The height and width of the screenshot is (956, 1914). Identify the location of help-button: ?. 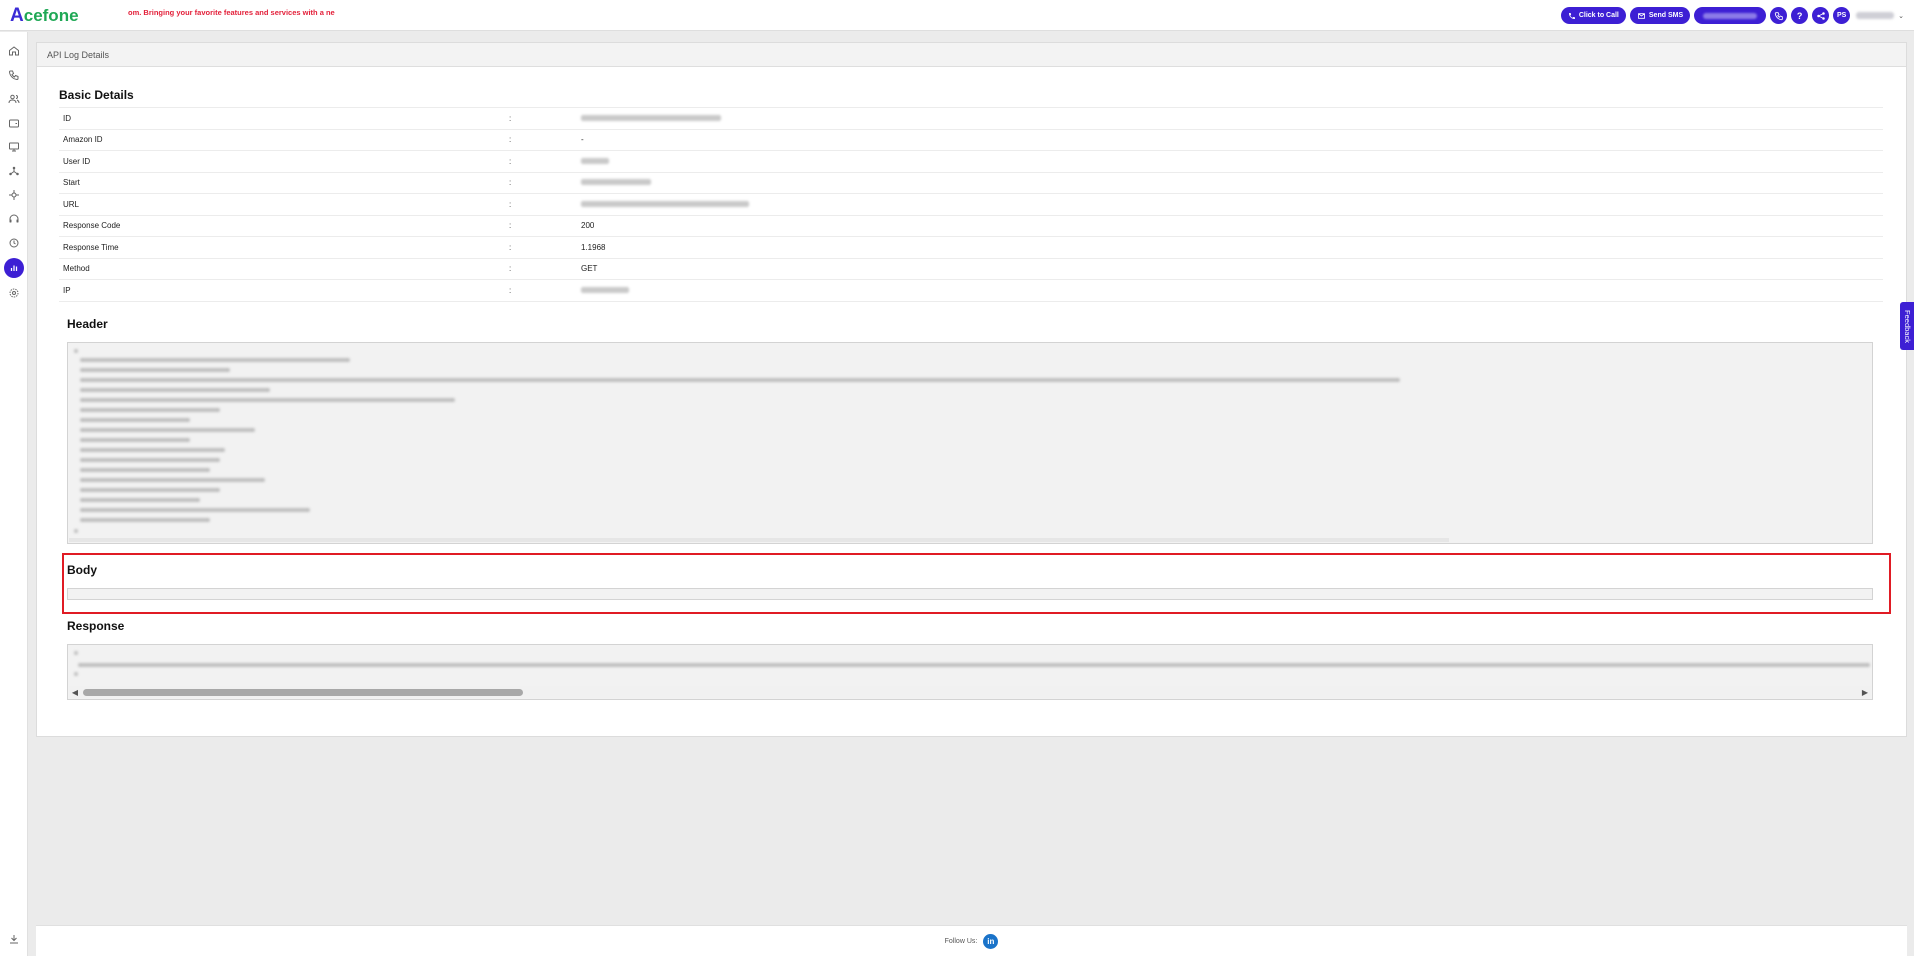
(1800, 15).